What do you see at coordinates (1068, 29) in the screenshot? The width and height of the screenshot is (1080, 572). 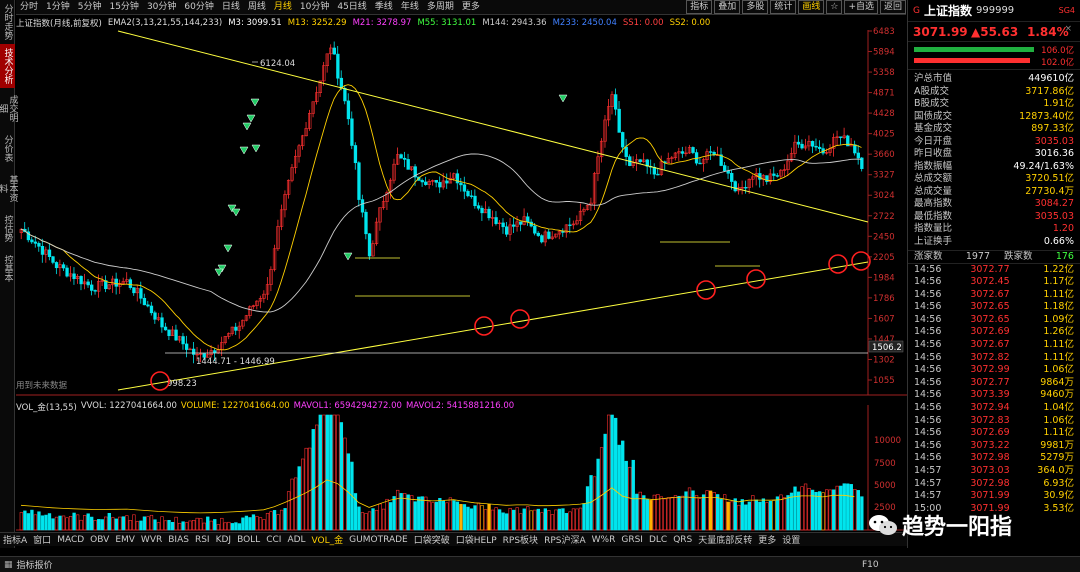 I see `quote-close-icon: ×` at bounding box center [1068, 29].